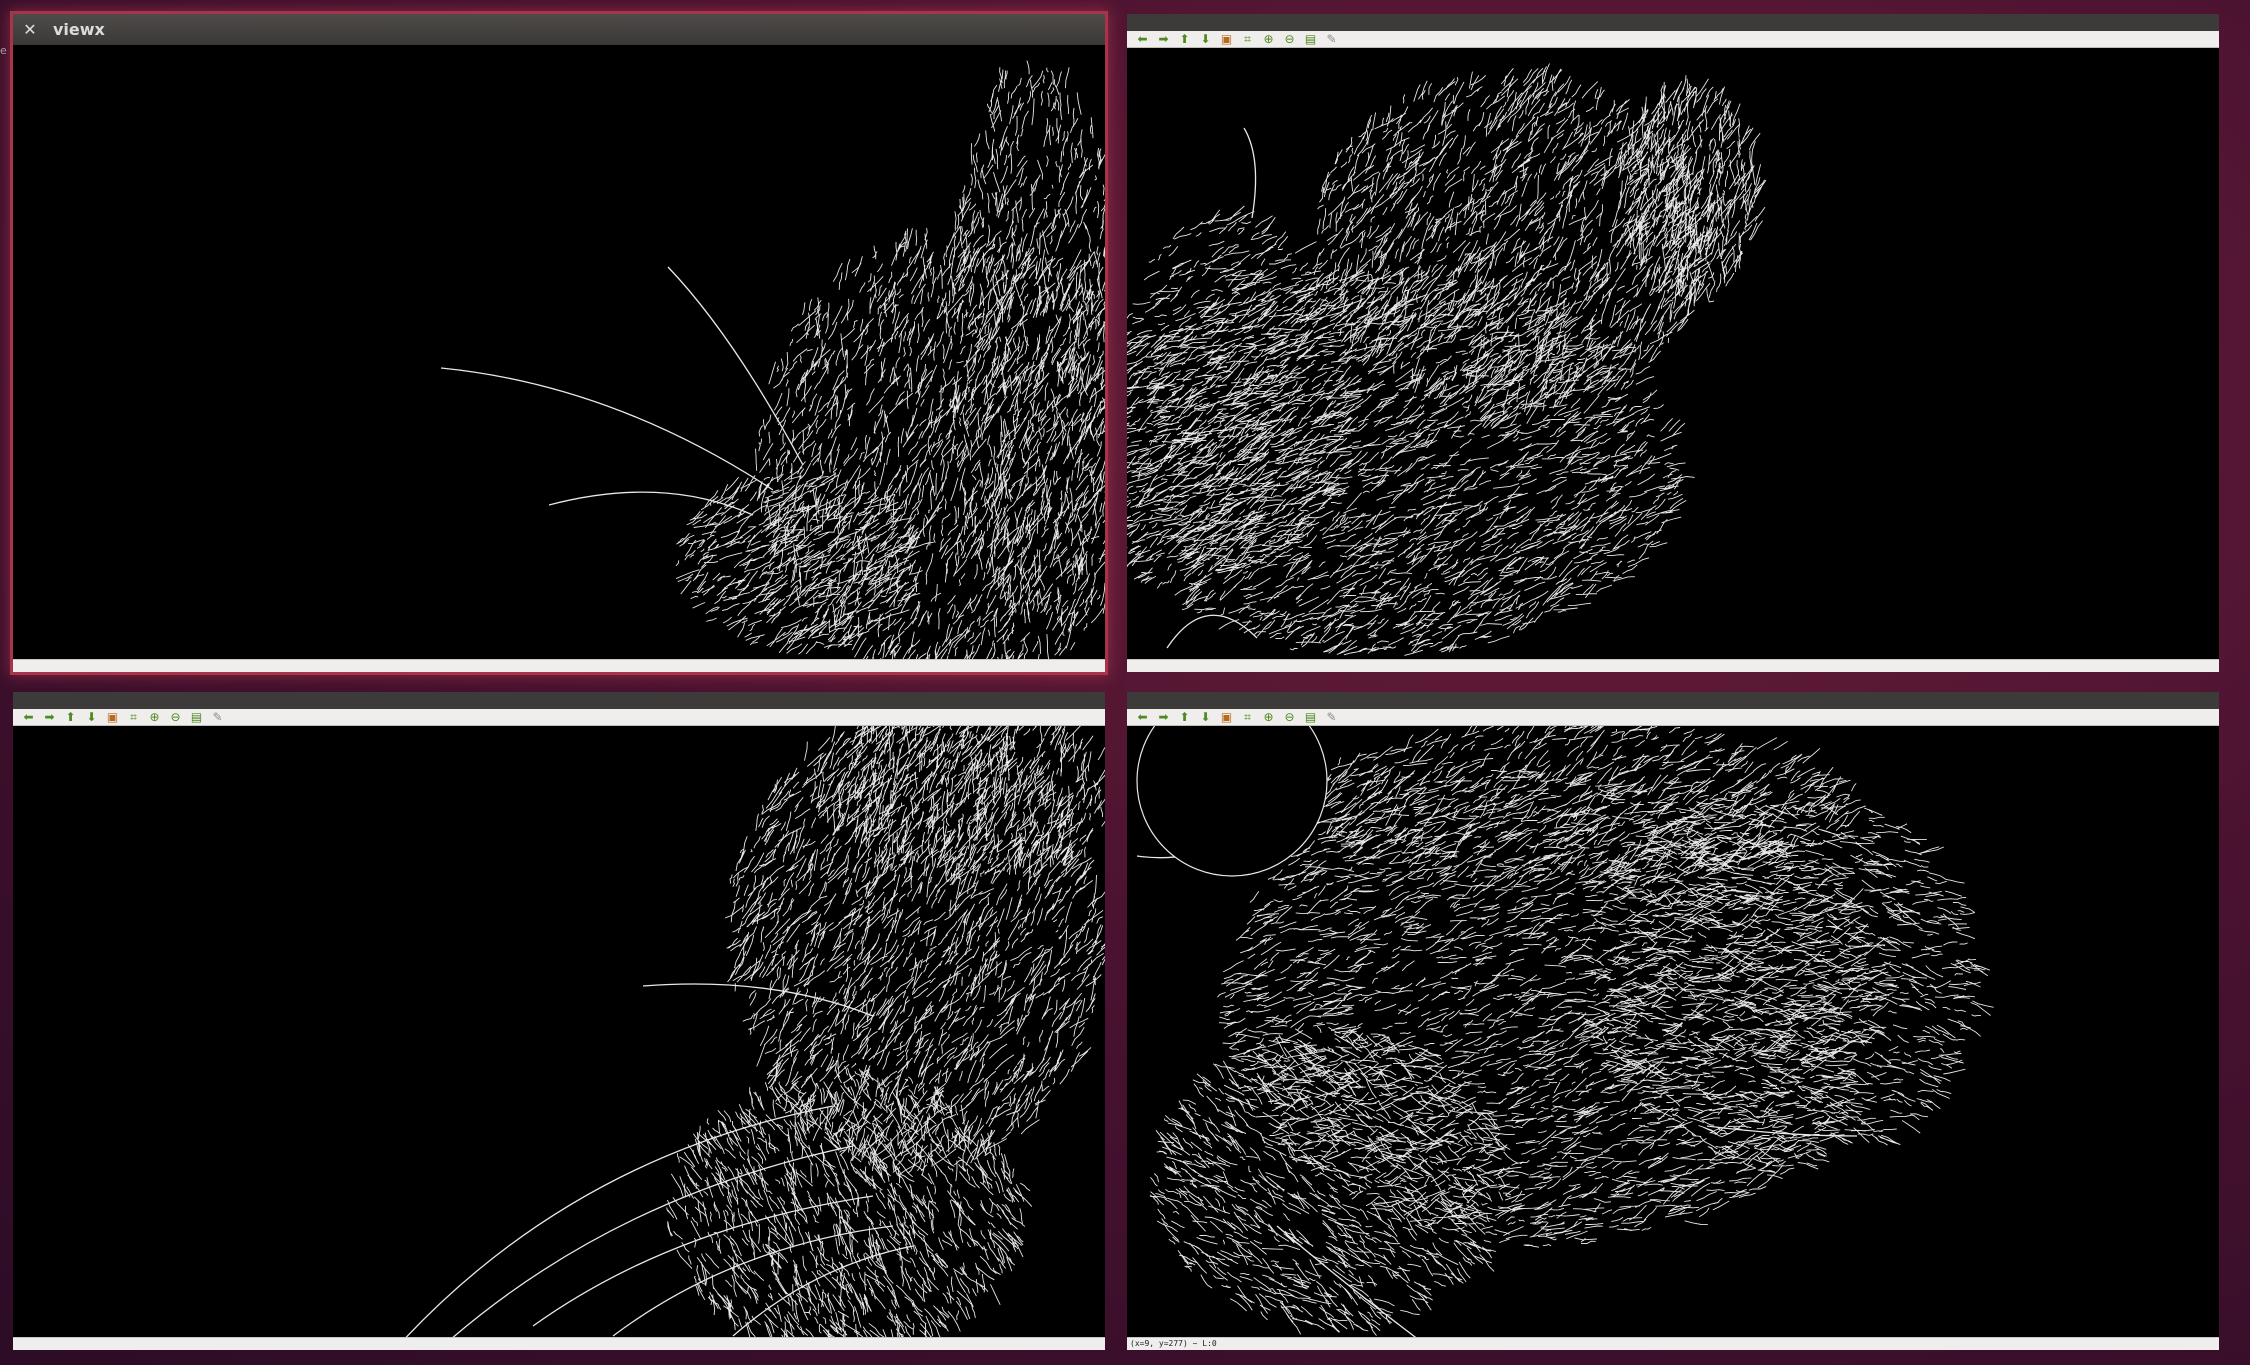 This screenshot has width=2250, height=1365. Describe the element at coordinates (1673, 1343) in the screenshot. I see `status-bar: (x=9, y=277) ~ L:0` at that location.